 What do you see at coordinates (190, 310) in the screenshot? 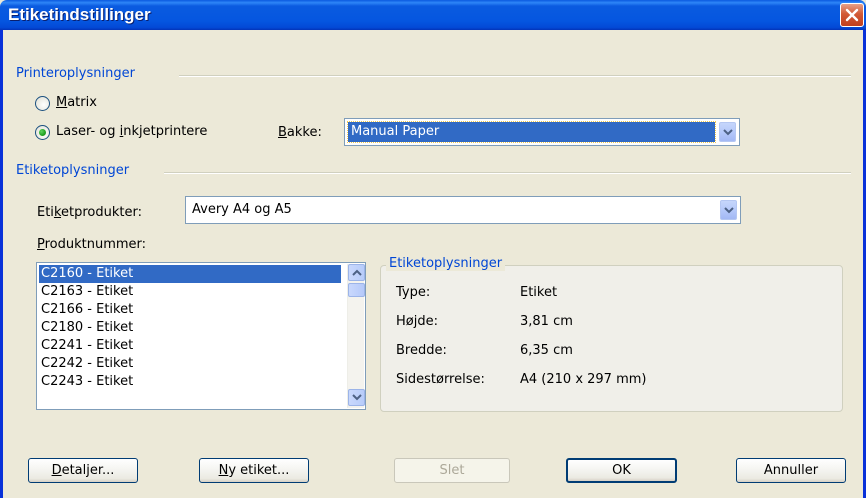
I see `list-item: C2166 - Etiket` at bounding box center [190, 310].